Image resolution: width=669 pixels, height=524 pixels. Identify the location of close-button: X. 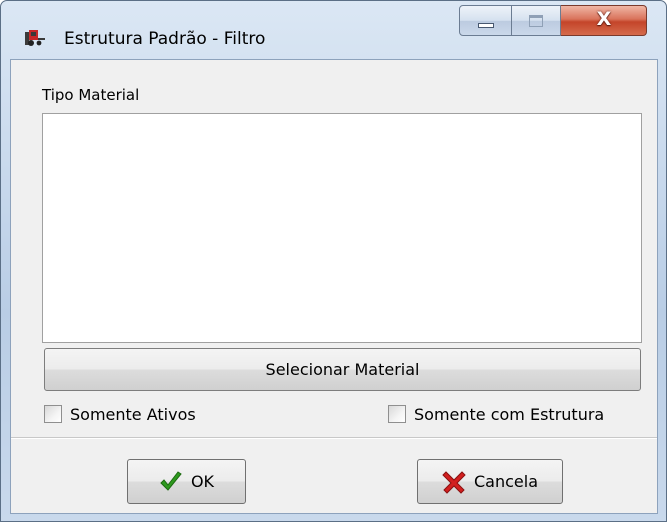
(604, 20).